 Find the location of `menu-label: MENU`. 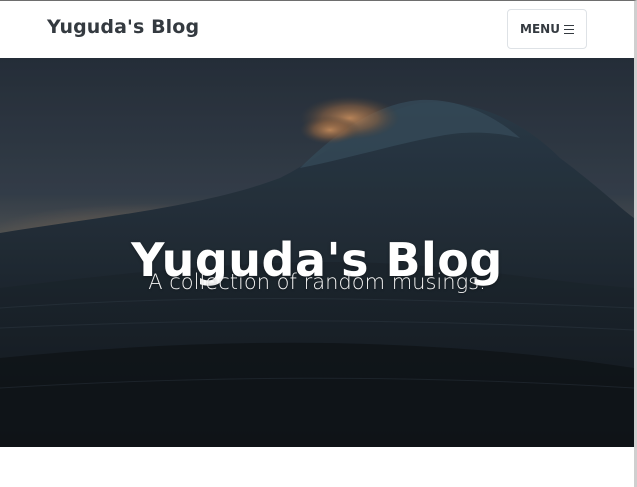

menu-label: MENU is located at coordinates (540, 29).